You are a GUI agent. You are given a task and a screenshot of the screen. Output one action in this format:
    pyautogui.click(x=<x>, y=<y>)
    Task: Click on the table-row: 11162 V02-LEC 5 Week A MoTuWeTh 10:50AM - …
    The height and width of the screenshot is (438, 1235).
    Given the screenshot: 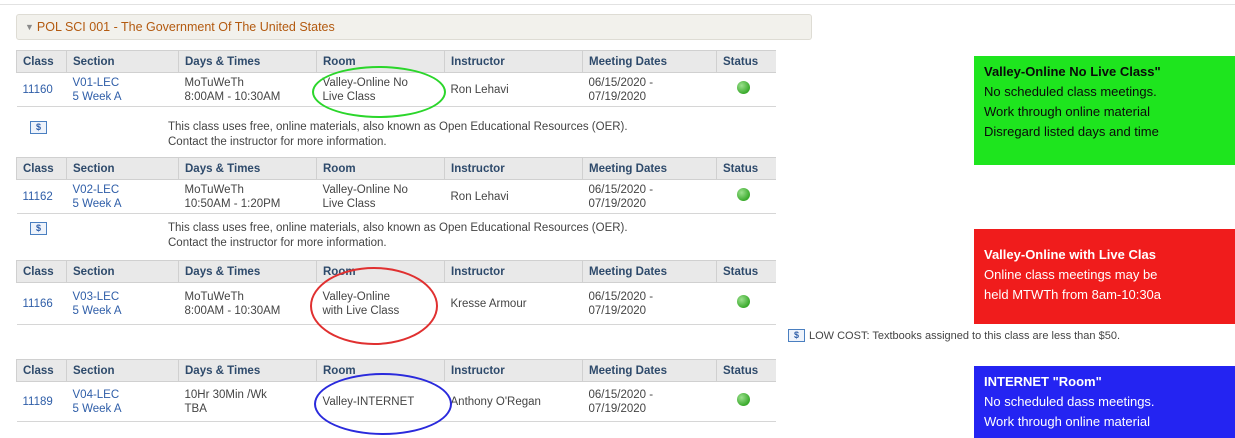 What is the action you would take?
    pyautogui.click(x=396, y=196)
    